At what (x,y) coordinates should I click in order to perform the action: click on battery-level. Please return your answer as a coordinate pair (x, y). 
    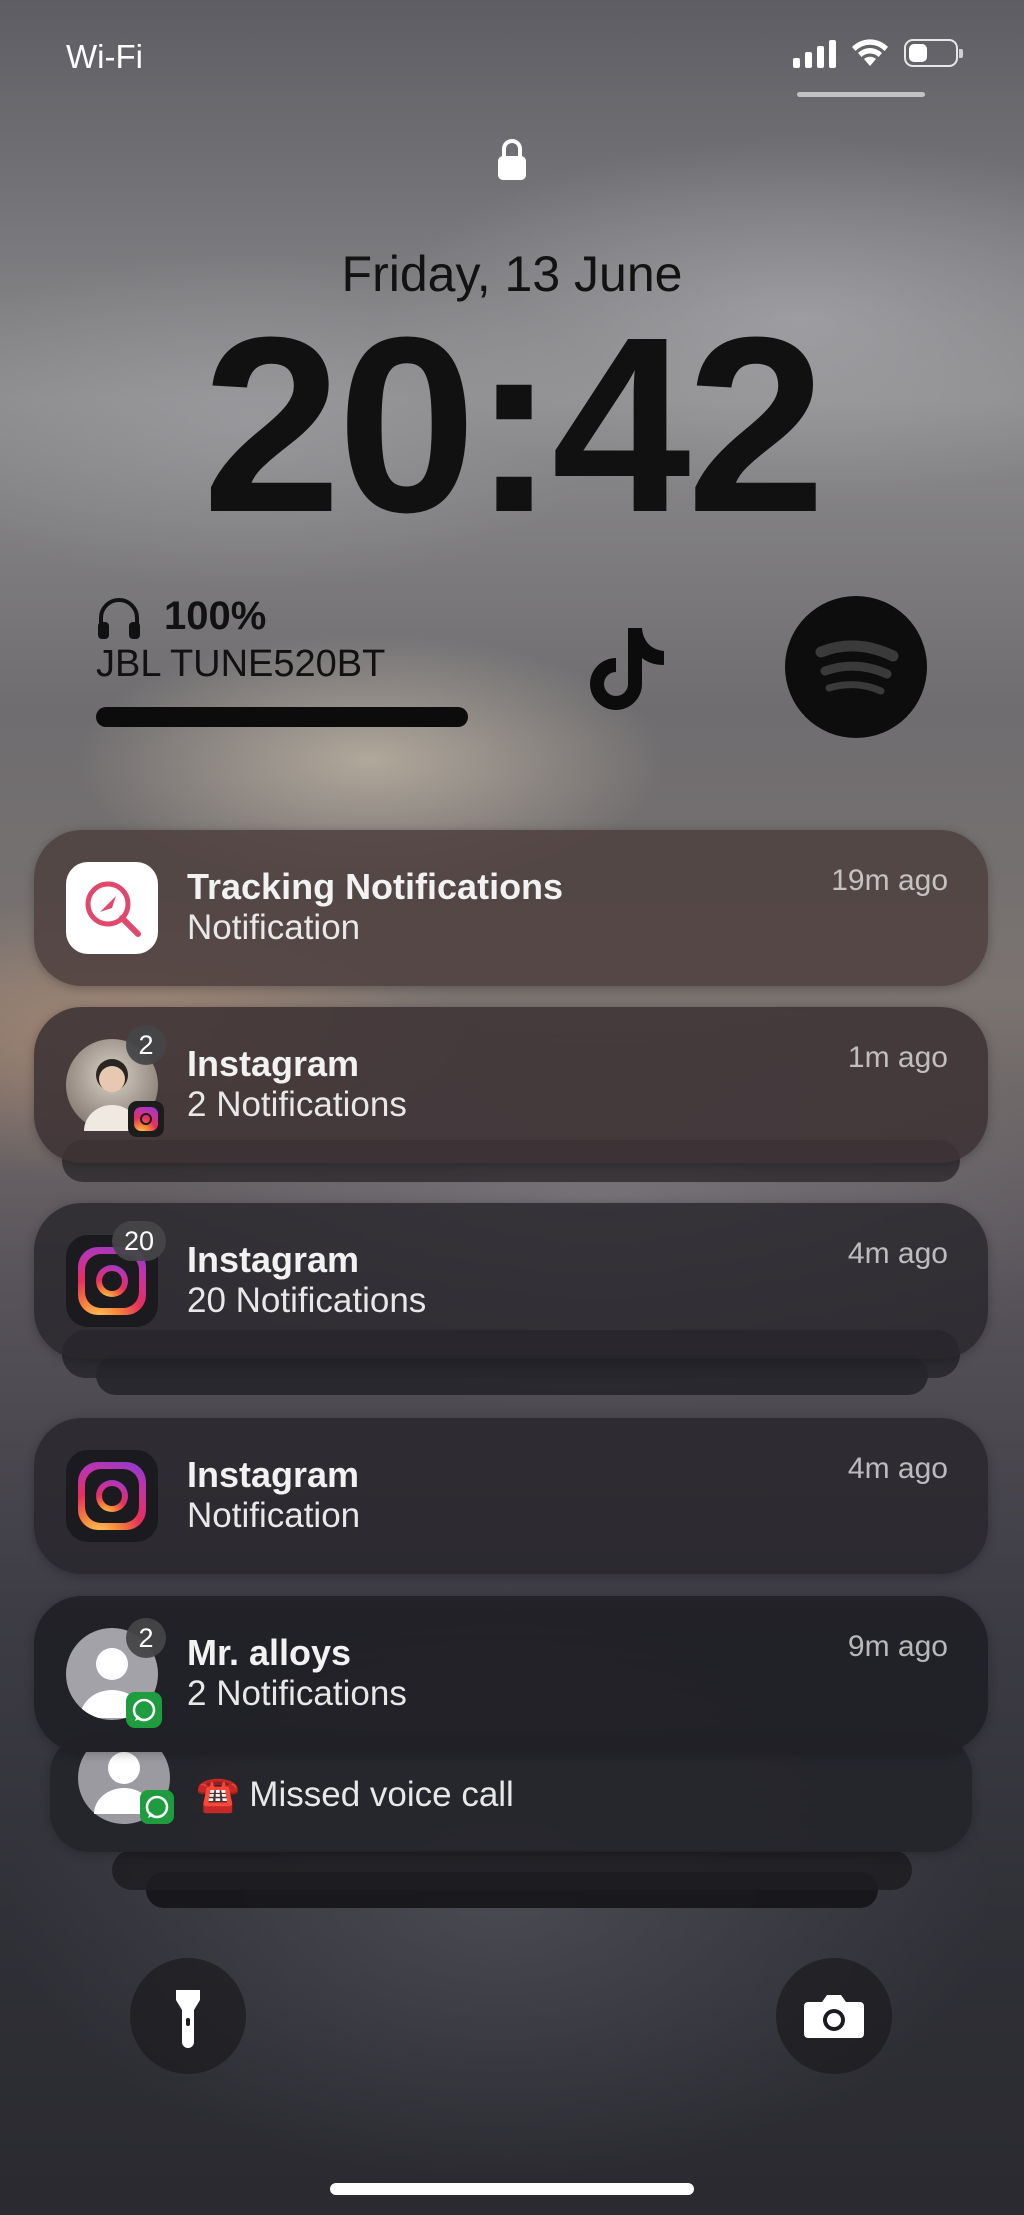
    Looking at the image, I should click on (918, 53).